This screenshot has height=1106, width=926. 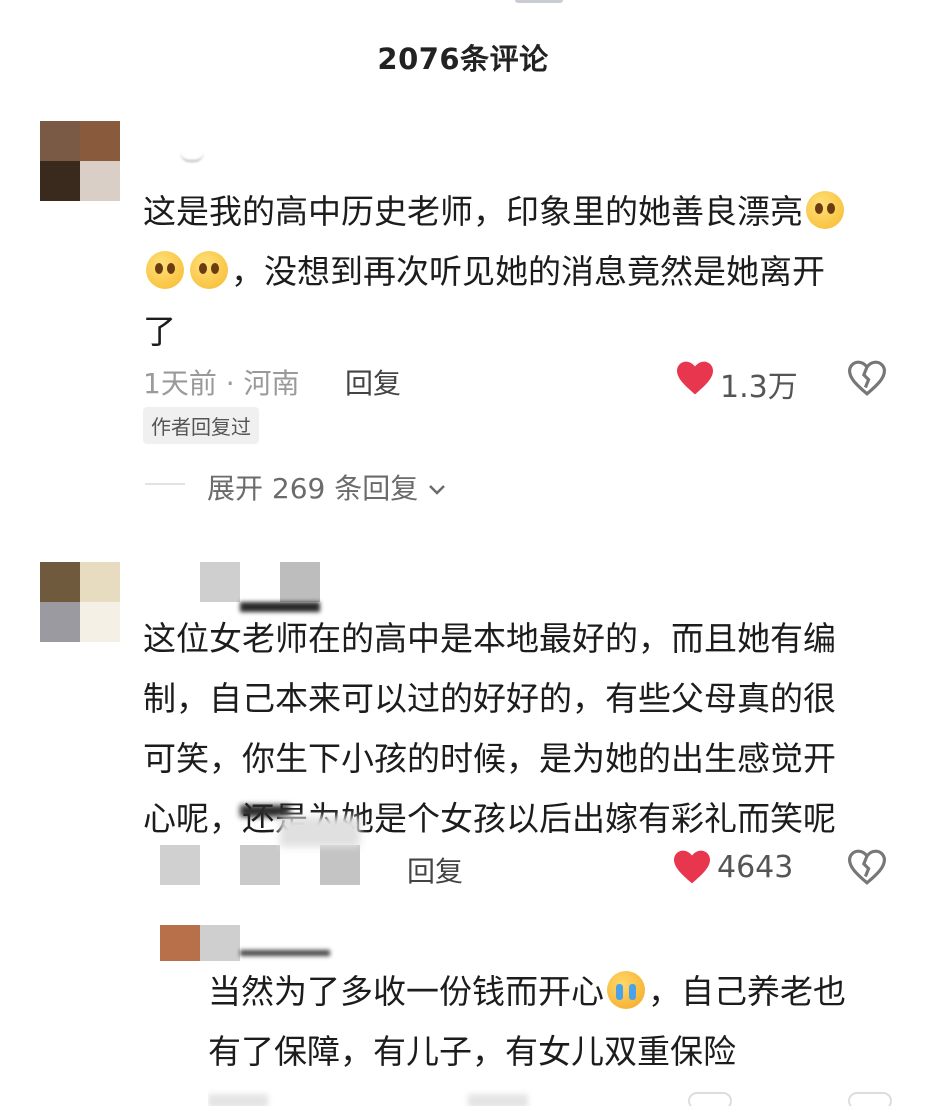 I want to click on top-handle, so click(x=539, y=1).